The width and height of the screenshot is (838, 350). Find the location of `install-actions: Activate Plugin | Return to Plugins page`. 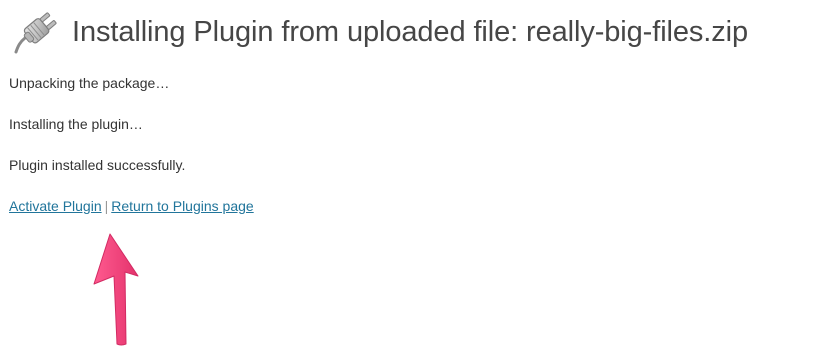

install-actions: Activate Plugin | Return to Plugins page is located at coordinates (131, 206).